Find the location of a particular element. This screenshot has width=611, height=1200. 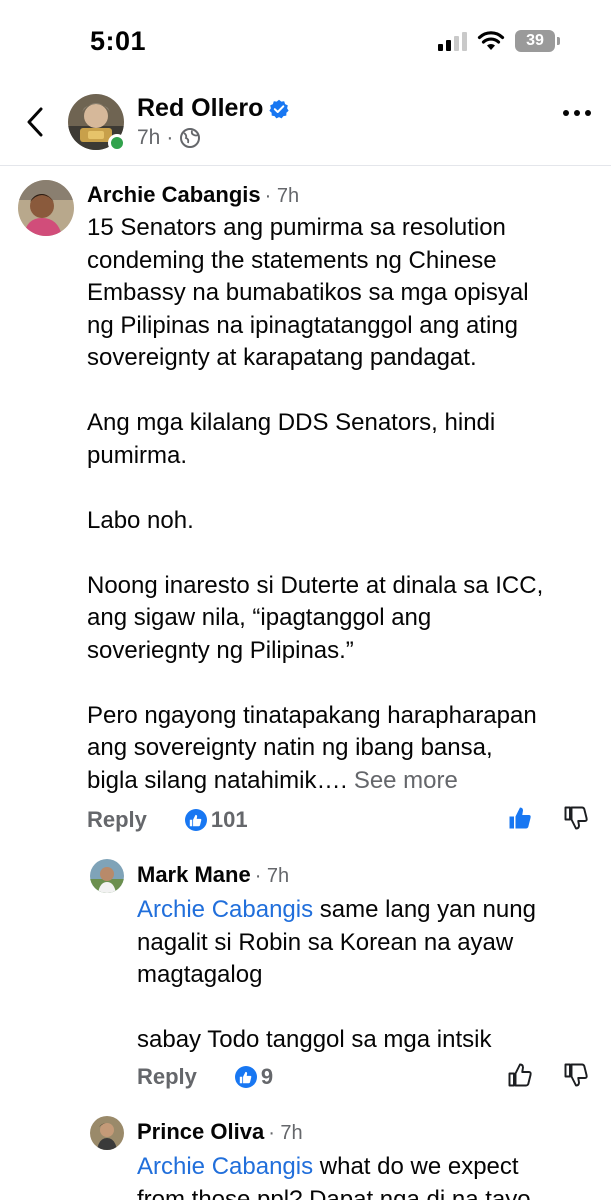

commenter-name: Mark Mane is located at coordinates (194, 875).